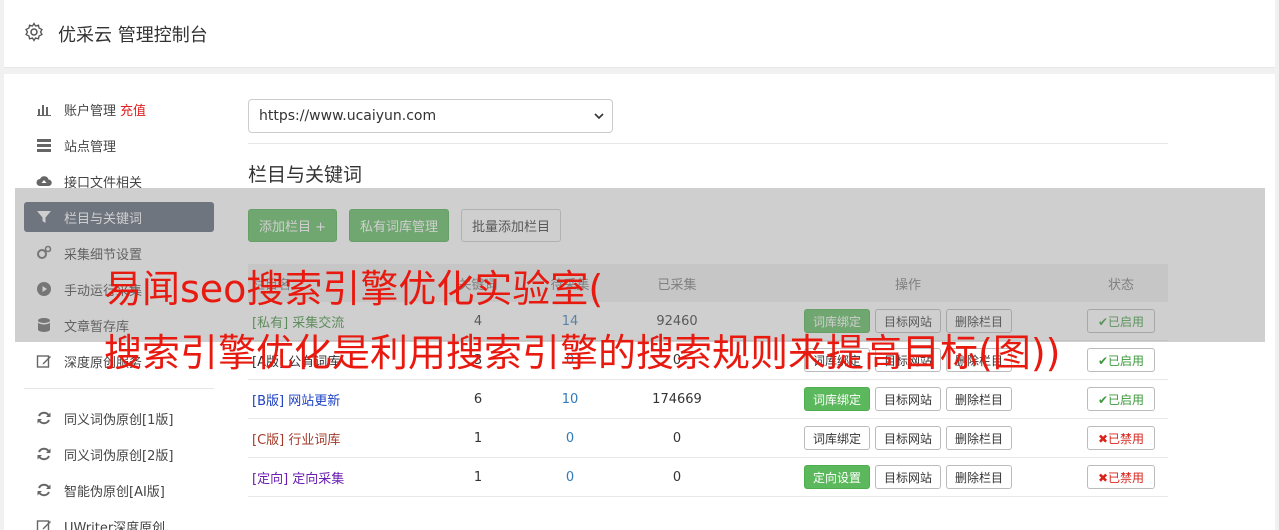  Describe the element at coordinates (570, 399) in the screenshot. I see `pending-count: 10` at that location.